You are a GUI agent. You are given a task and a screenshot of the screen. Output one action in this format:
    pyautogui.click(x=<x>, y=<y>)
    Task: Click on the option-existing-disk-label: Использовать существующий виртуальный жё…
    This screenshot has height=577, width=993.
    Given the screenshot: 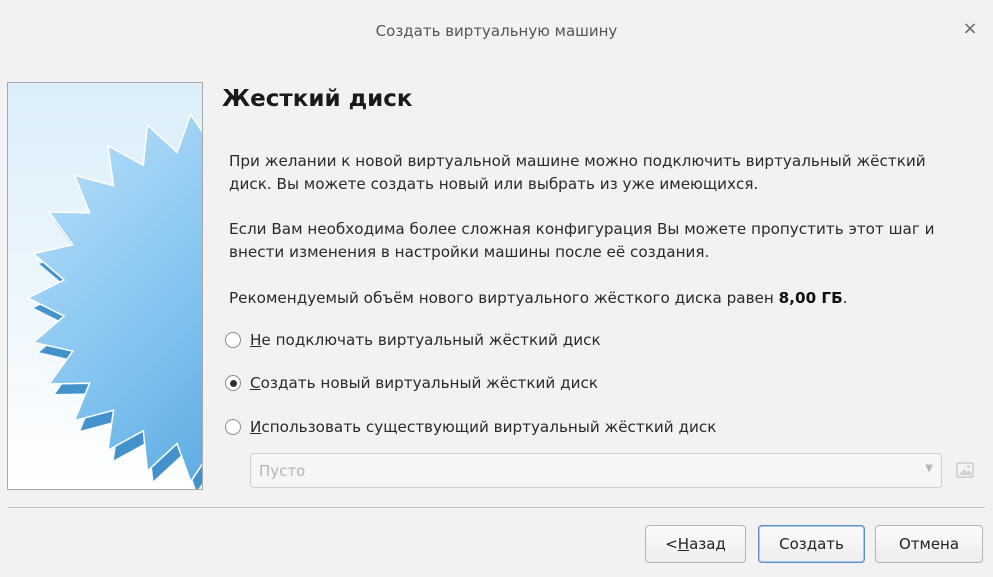 What is the action you would take?
    pyautogui.click(x=483, y=427)
    